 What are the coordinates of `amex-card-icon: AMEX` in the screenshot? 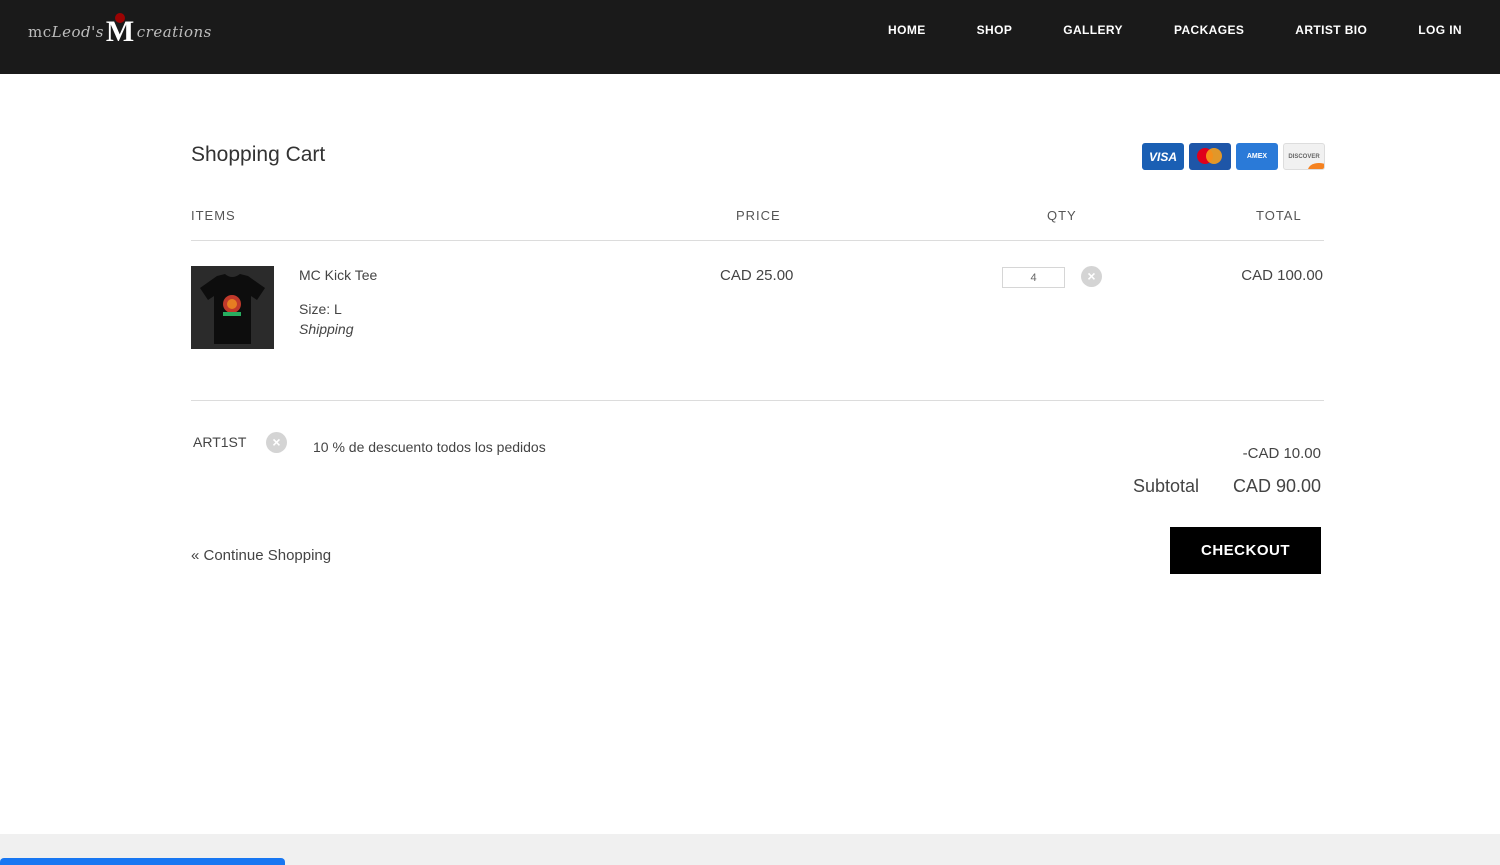 It's located at (1257, 156).